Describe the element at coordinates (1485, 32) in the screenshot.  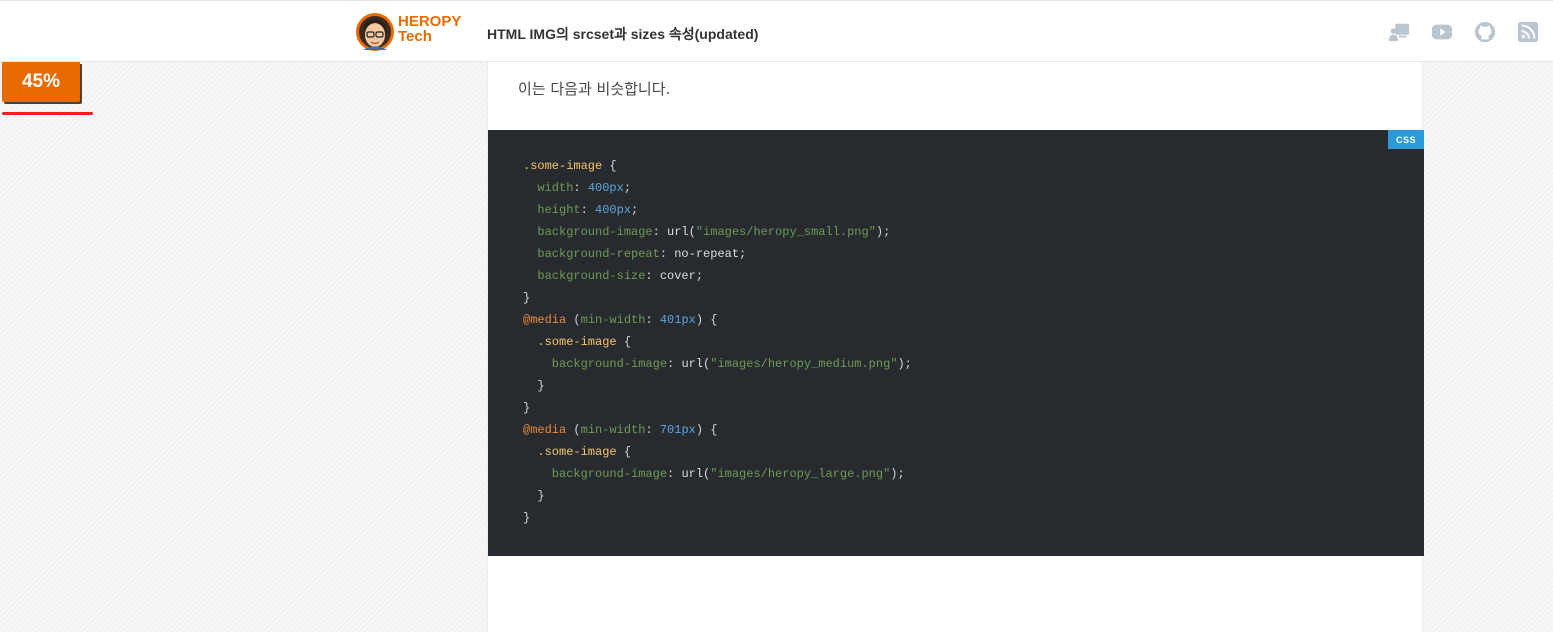
I see `github-icon` at that location.